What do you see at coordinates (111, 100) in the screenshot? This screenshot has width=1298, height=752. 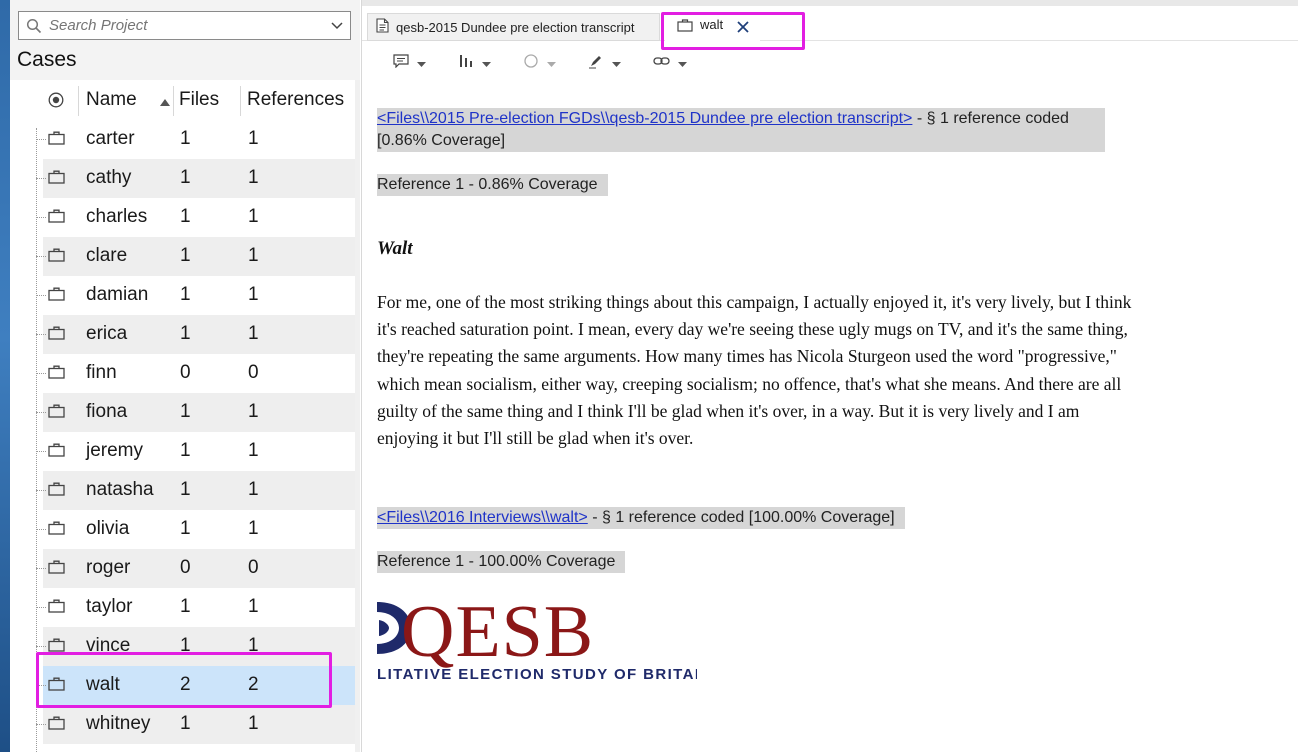 I see `column-header-name: Name` at bounding box center [111, 100].